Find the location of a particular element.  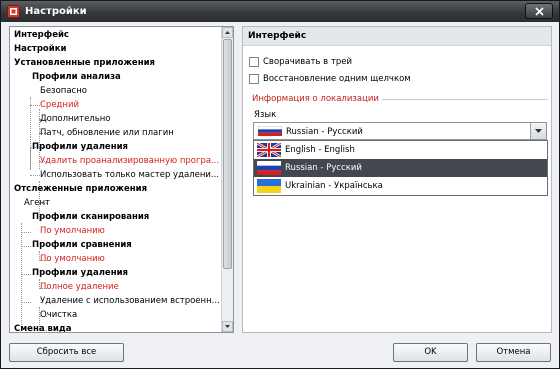

localization-group-title: Информация о локализации is located at coordinates (317, 99).